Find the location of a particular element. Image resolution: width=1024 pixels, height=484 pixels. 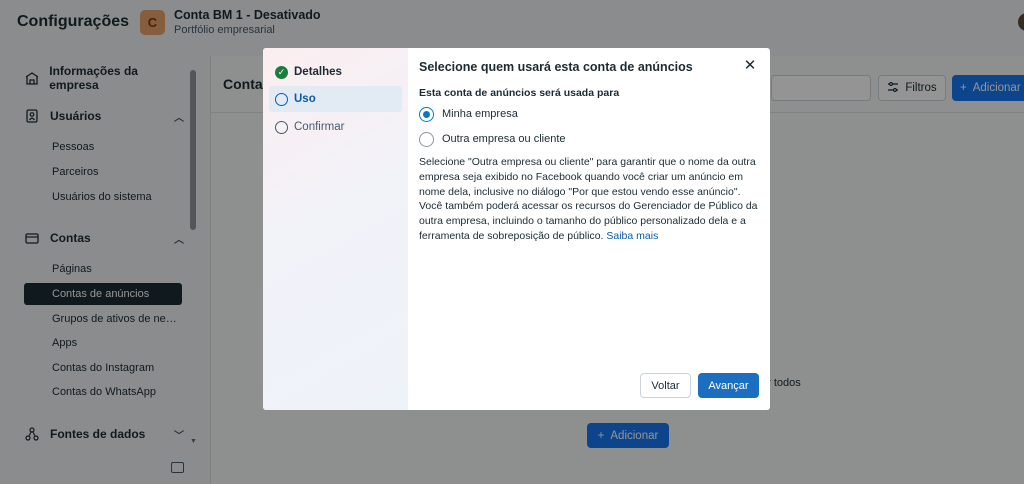

next-button: Avançar is located at coordinates (728, 385).